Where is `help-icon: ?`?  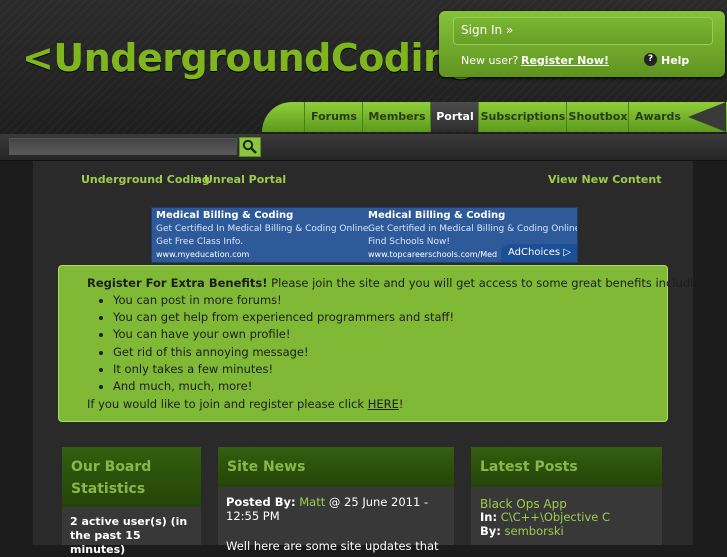 help-icon: ? is located at coordinates (650, 59).